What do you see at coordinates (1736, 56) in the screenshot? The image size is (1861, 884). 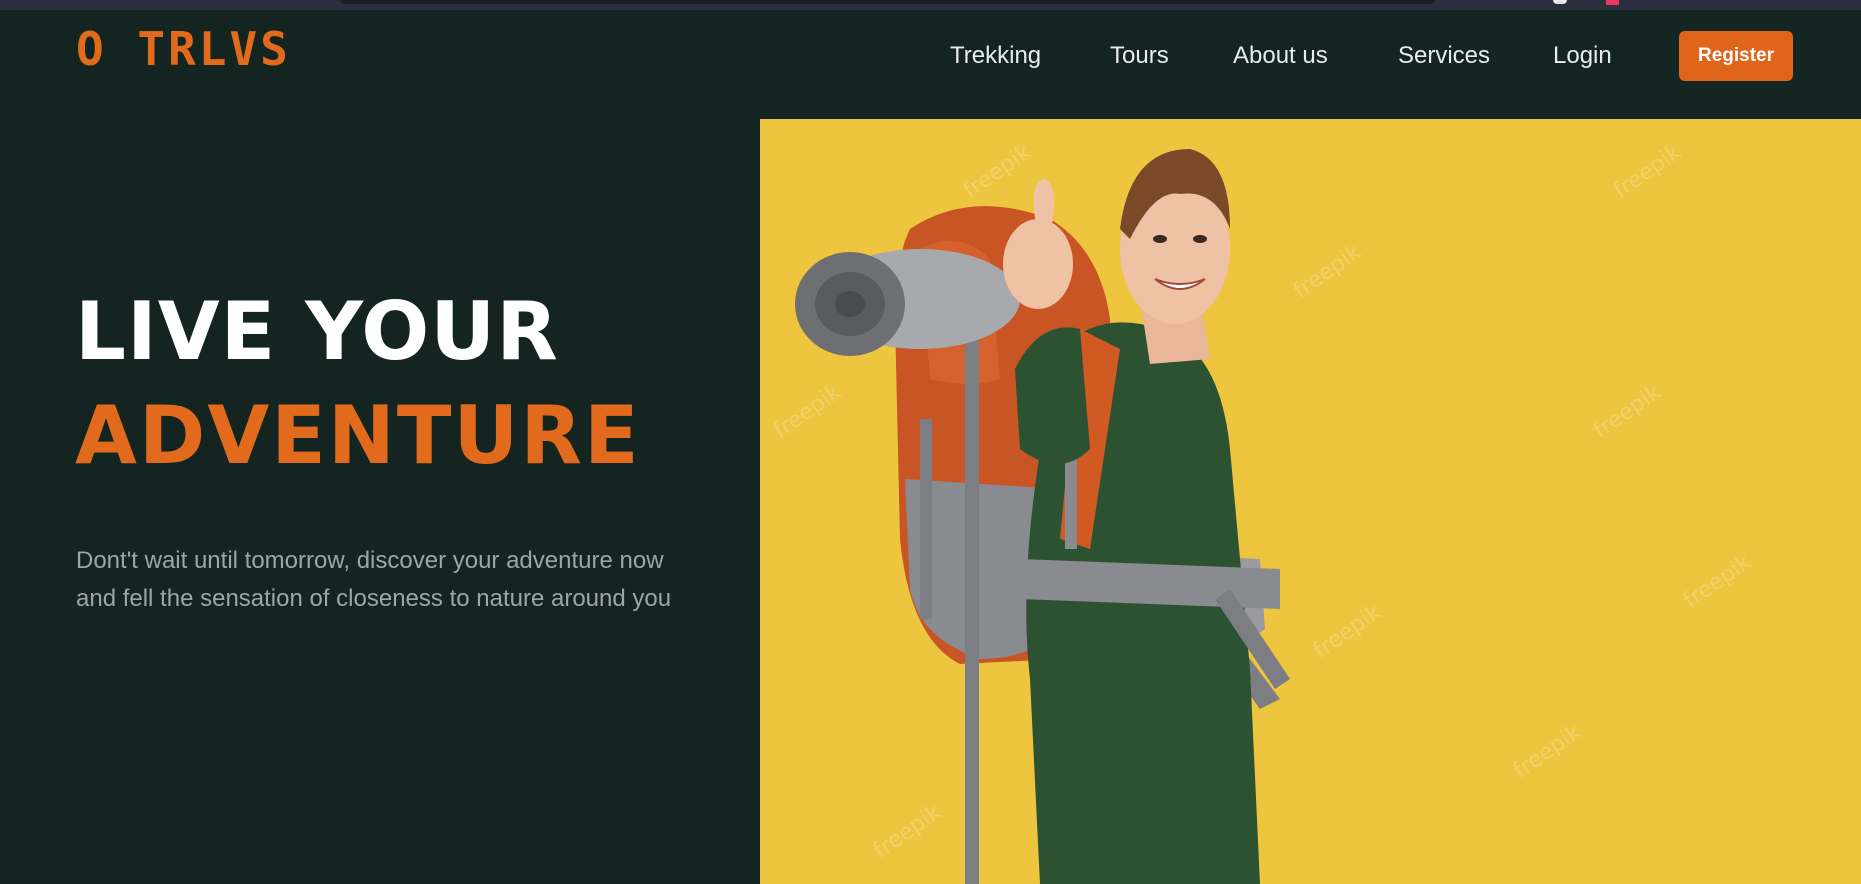 I see `register-button: Register` at bounding box center [1736, 56].